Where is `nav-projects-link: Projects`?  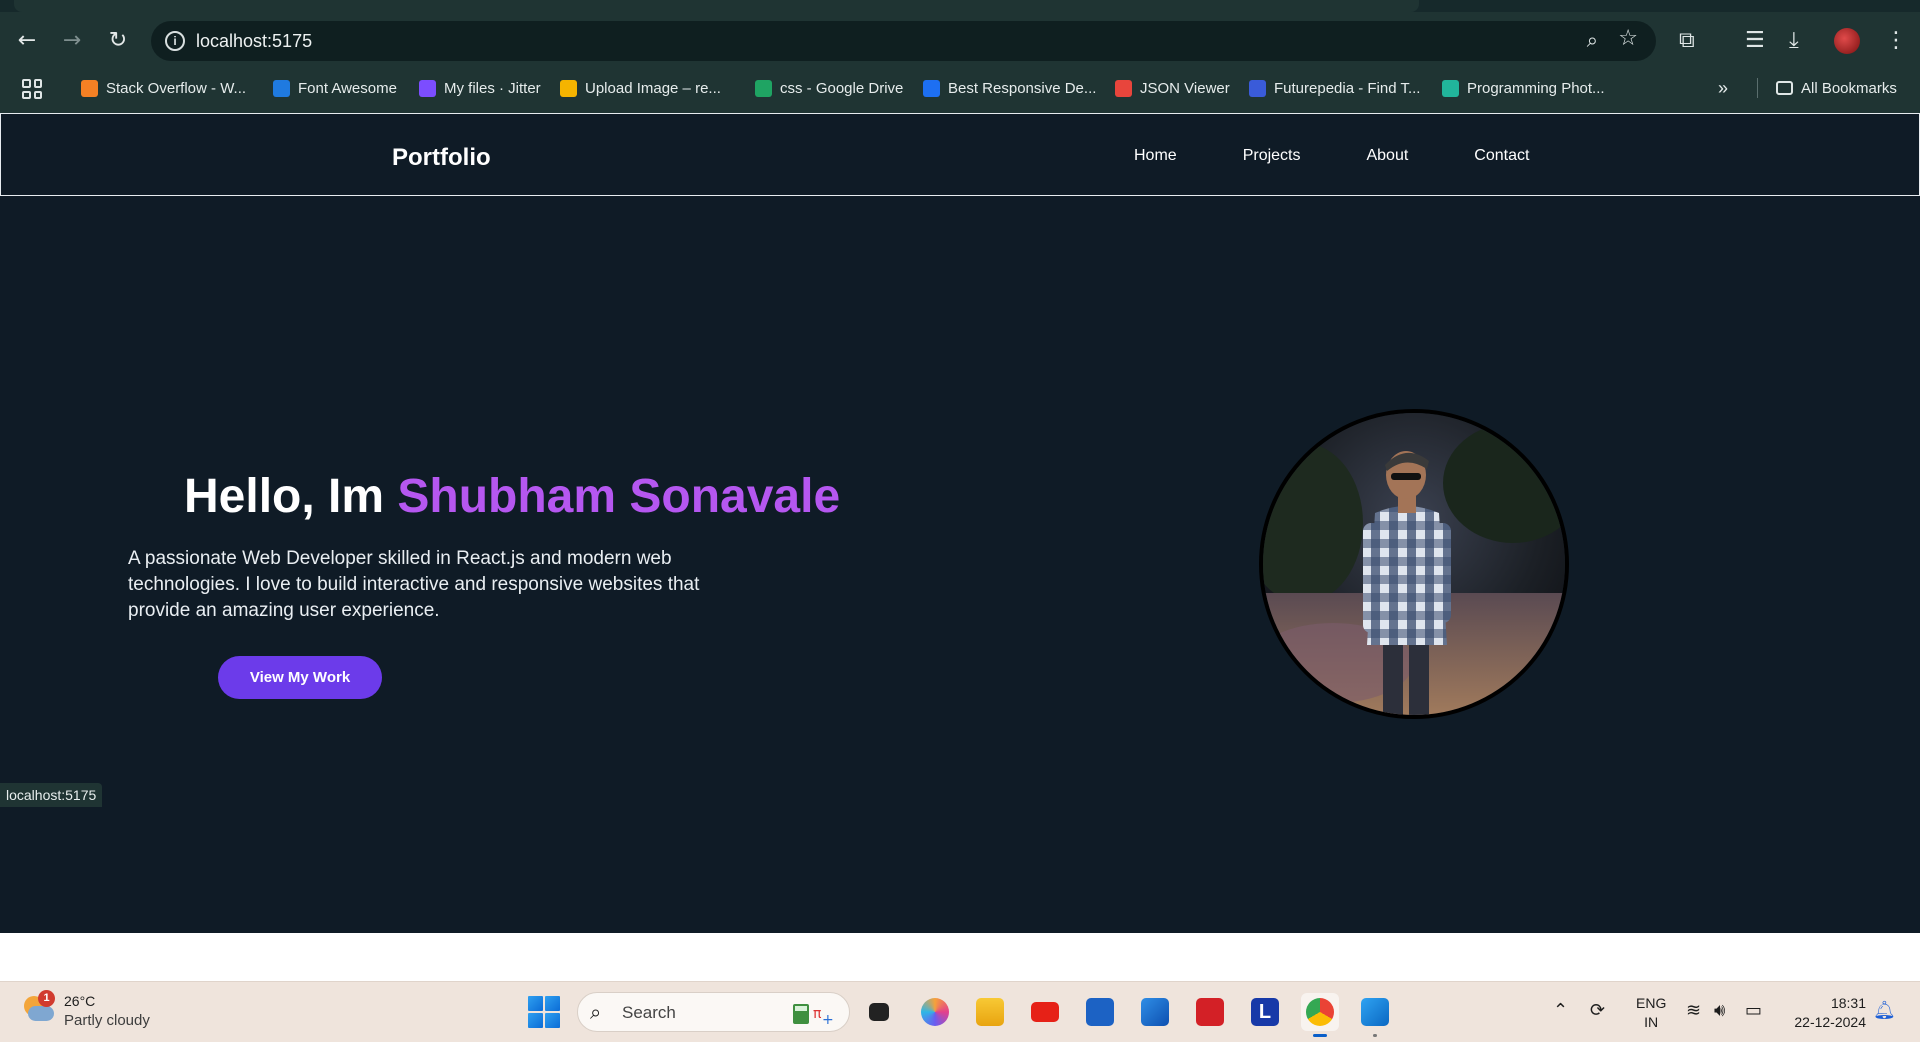
nav-projects-link: Projects is located at coordinates (1272, 156).